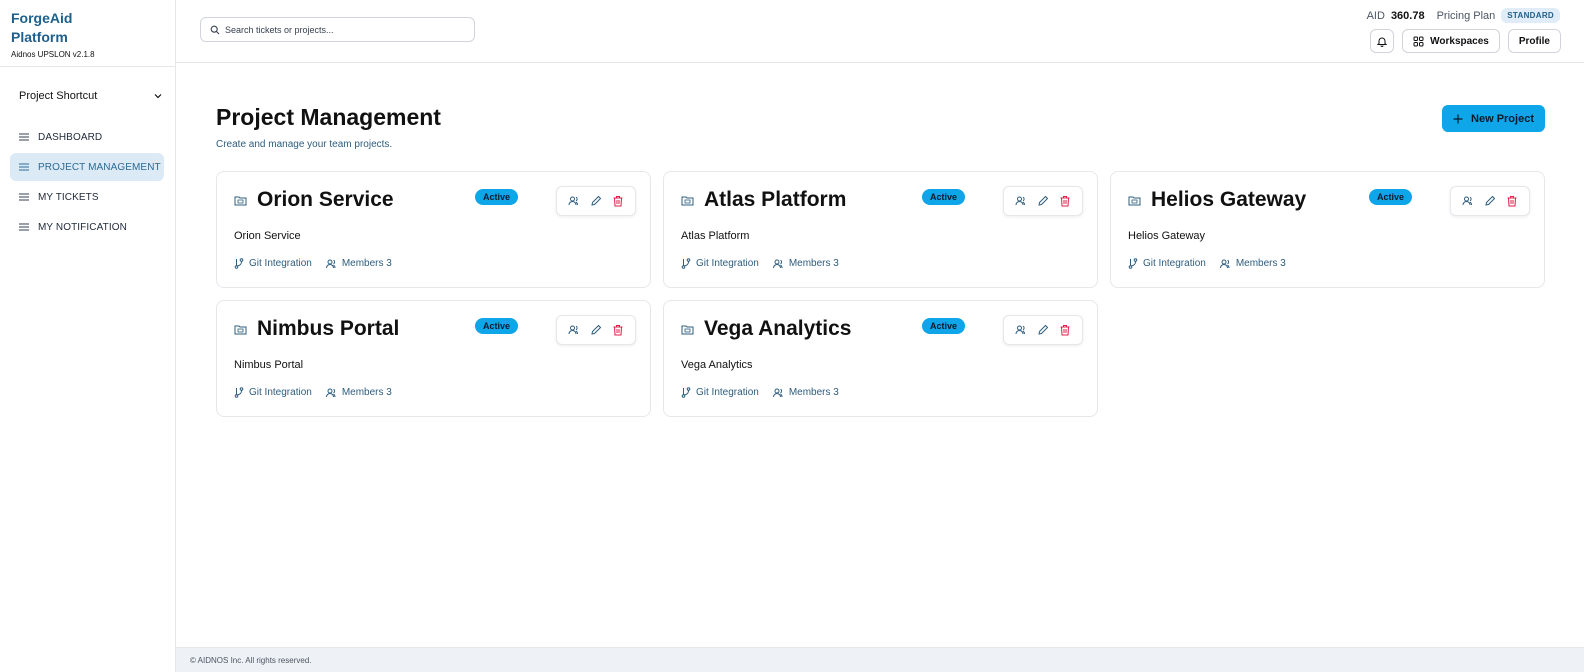 The image size is (1584, 672). Describe the element at coordinates (328, 329) in the screenshot. I see `project-title: Nimbus Portal` at that location.